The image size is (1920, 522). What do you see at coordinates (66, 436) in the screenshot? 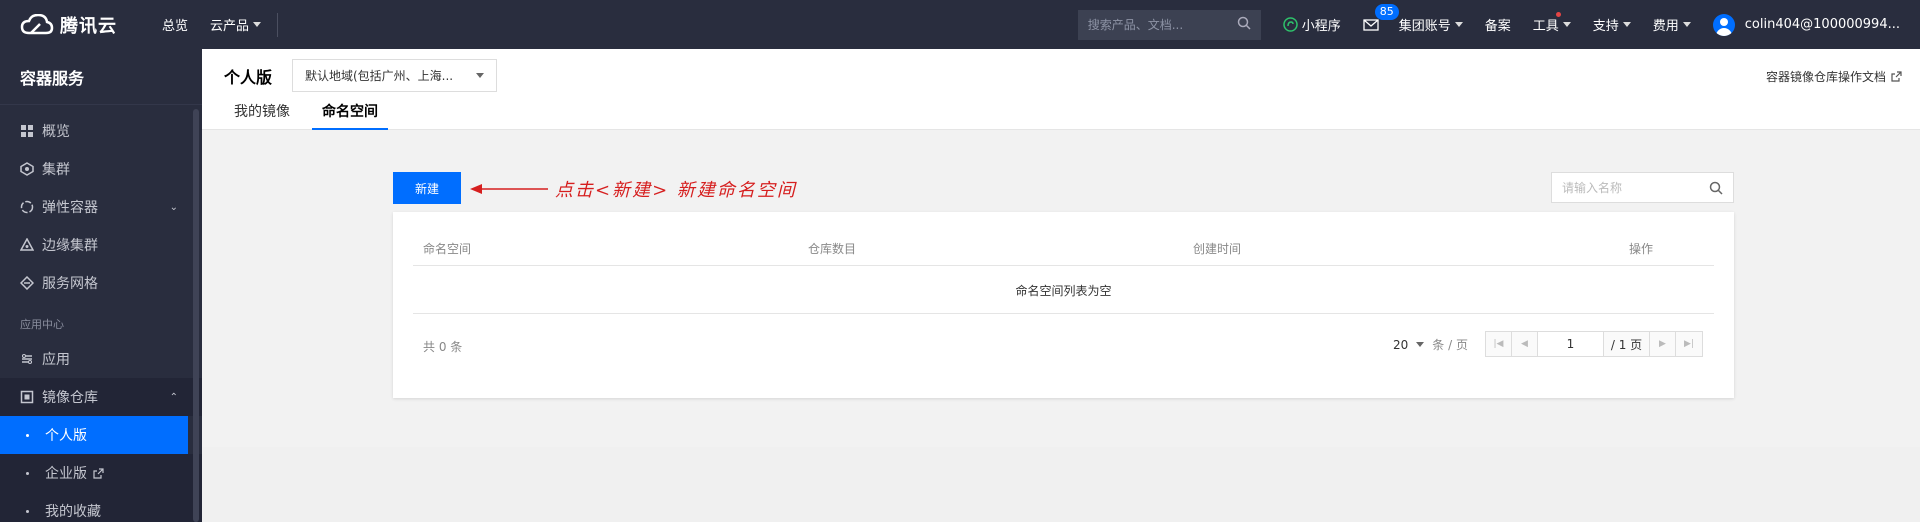
I see `sidebar-item-label: 个人版` at bounding box center [66, 436].